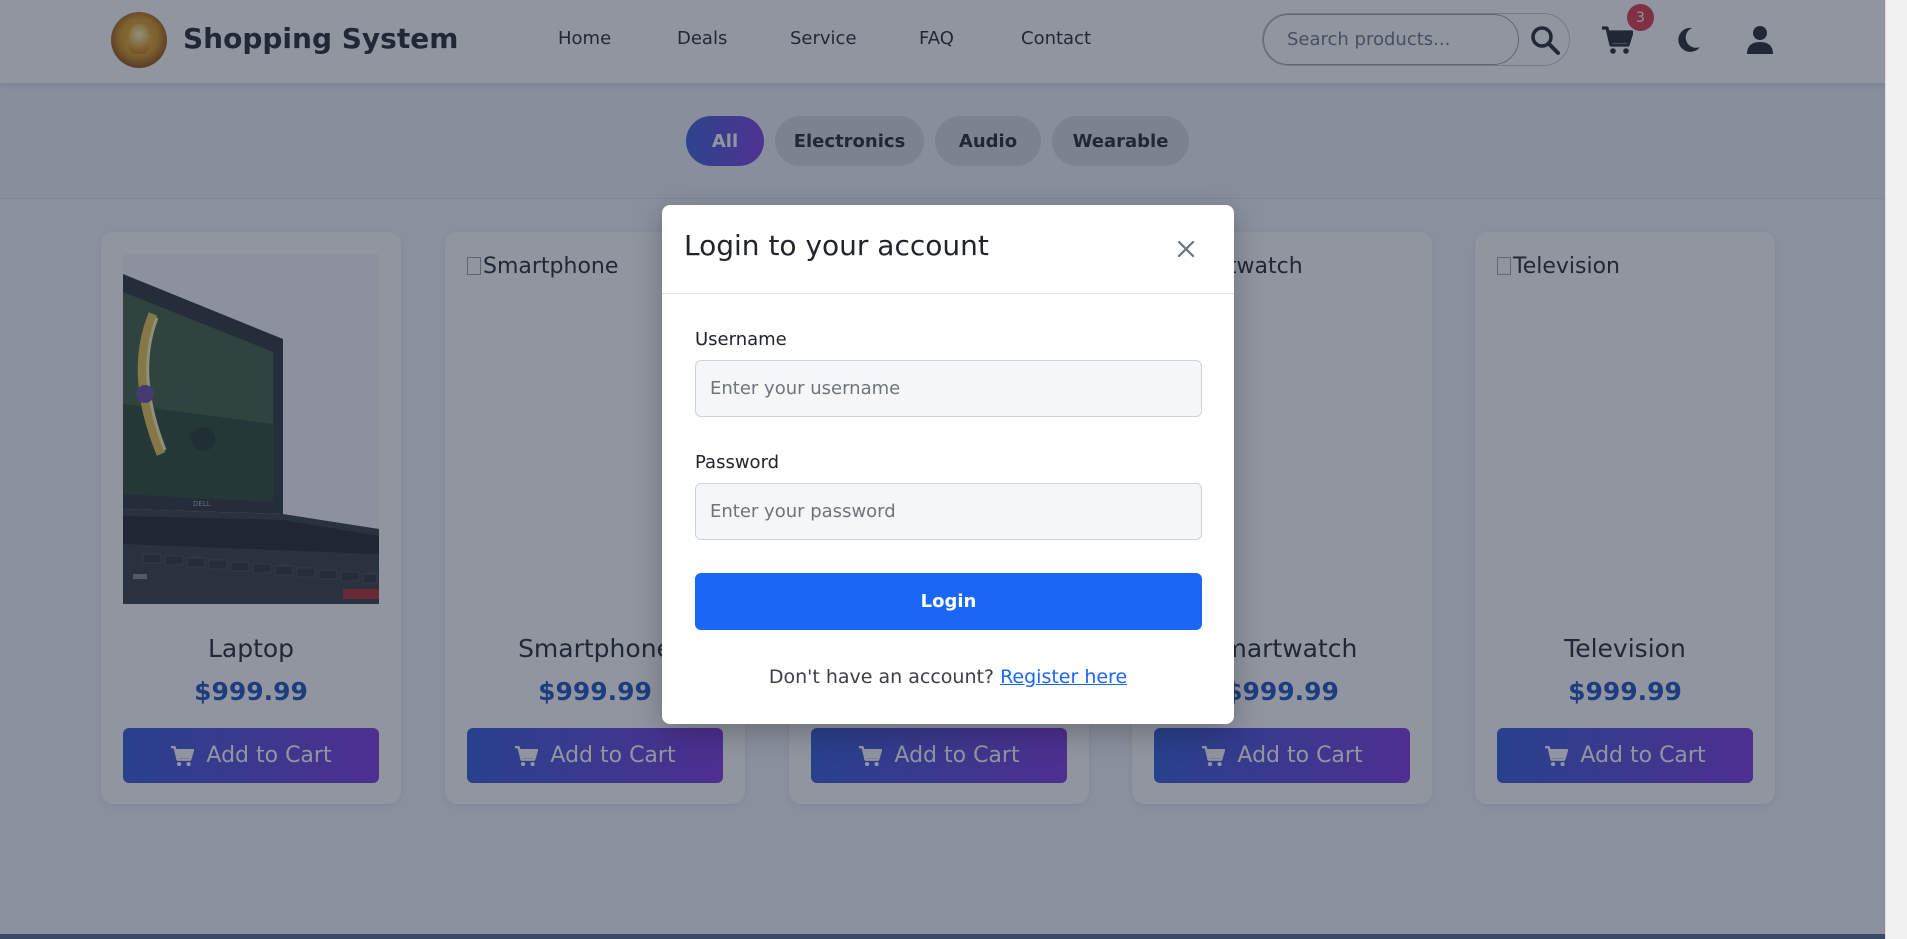 This screenshot has width=1907, height=939. What do you see at coordinates (1063, 677) in the screenshot?
I see `register-link: Register here` at bounding box center [1063, 677].